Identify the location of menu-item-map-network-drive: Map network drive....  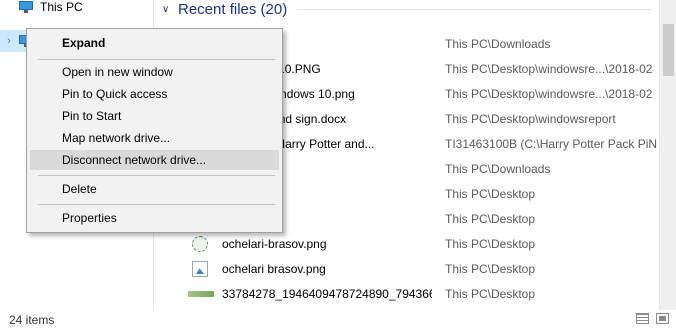
(154, 138).